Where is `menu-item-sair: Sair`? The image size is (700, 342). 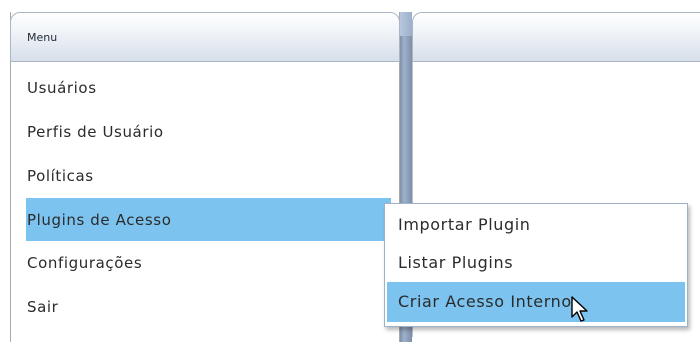
menu-item-sair: Sair is located at coordinates (205, 307).